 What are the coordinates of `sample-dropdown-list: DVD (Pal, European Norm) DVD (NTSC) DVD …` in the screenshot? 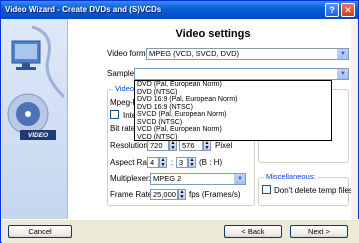 It's located at (233, 110).